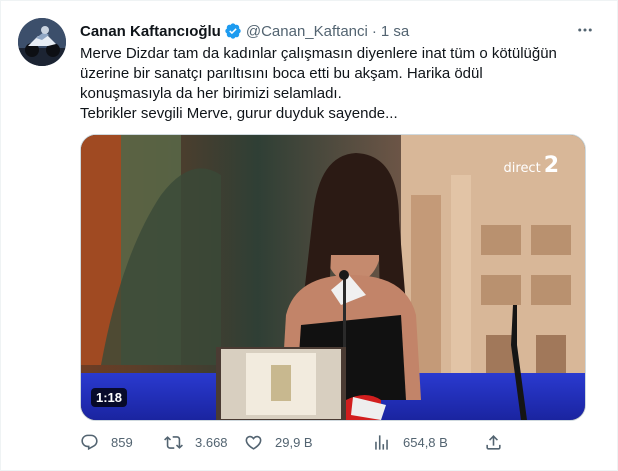  I want to click on views-icon, so click(381, 442).